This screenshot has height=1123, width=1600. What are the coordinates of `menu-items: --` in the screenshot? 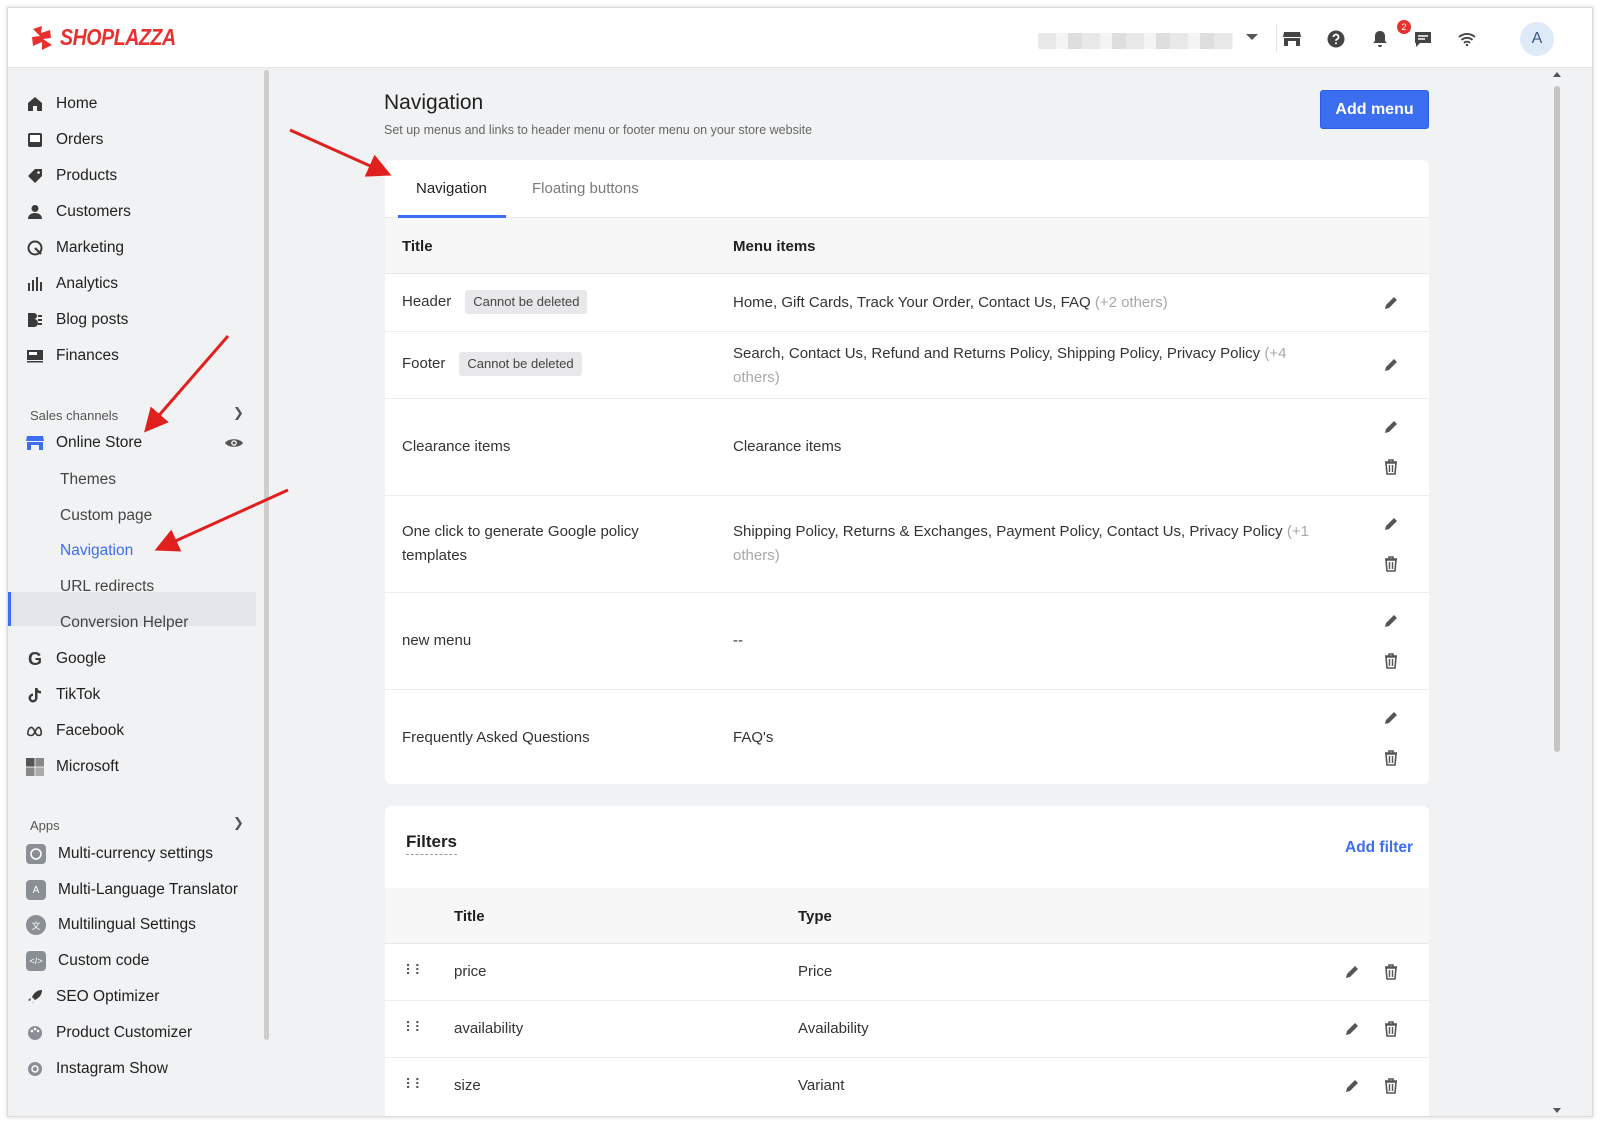 It's located at (738, 640).